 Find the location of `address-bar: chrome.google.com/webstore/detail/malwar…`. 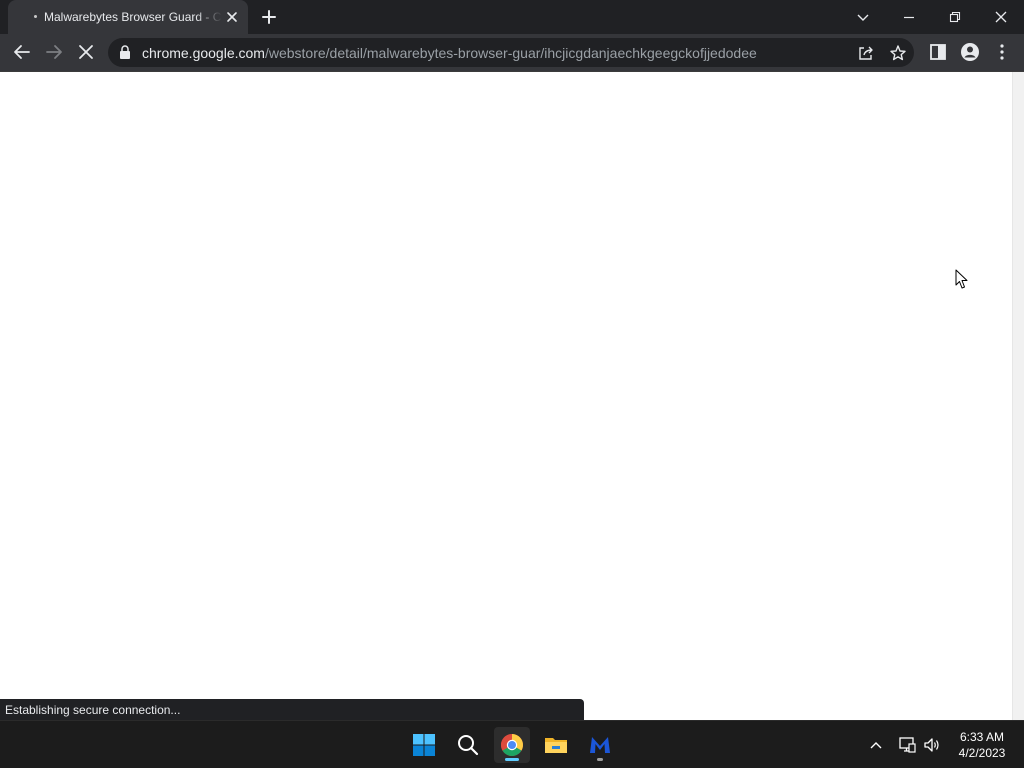

address-bar: chrome.google.com/webstore/detail/malwar… is located at coordinates (511, 52).